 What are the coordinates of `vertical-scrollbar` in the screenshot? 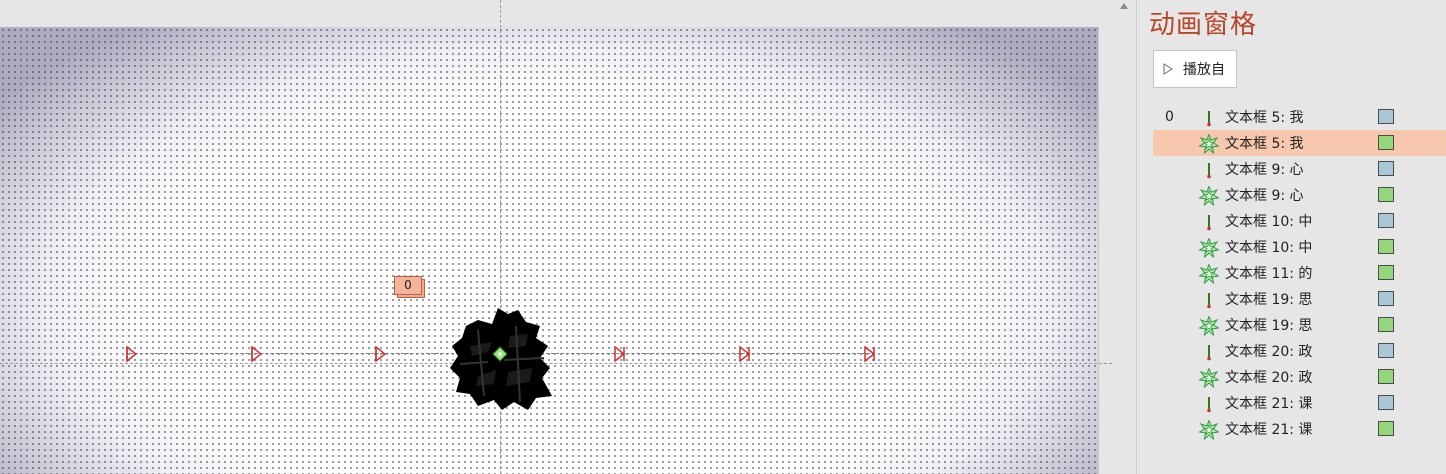 It's located at (1124, 237).